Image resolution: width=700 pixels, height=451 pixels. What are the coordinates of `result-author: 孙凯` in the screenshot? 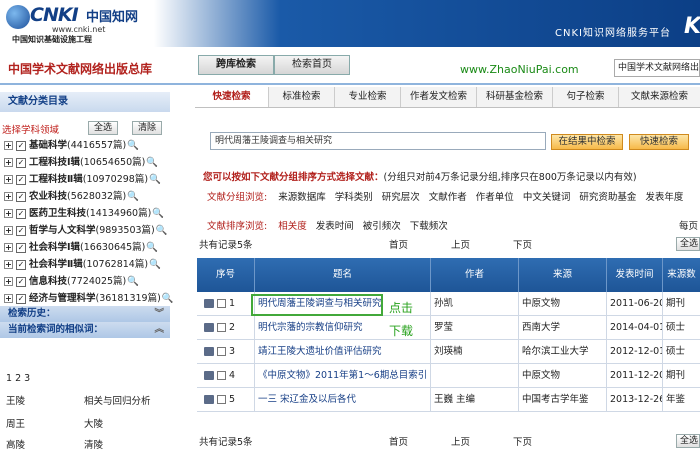 It's located at (475, 304).